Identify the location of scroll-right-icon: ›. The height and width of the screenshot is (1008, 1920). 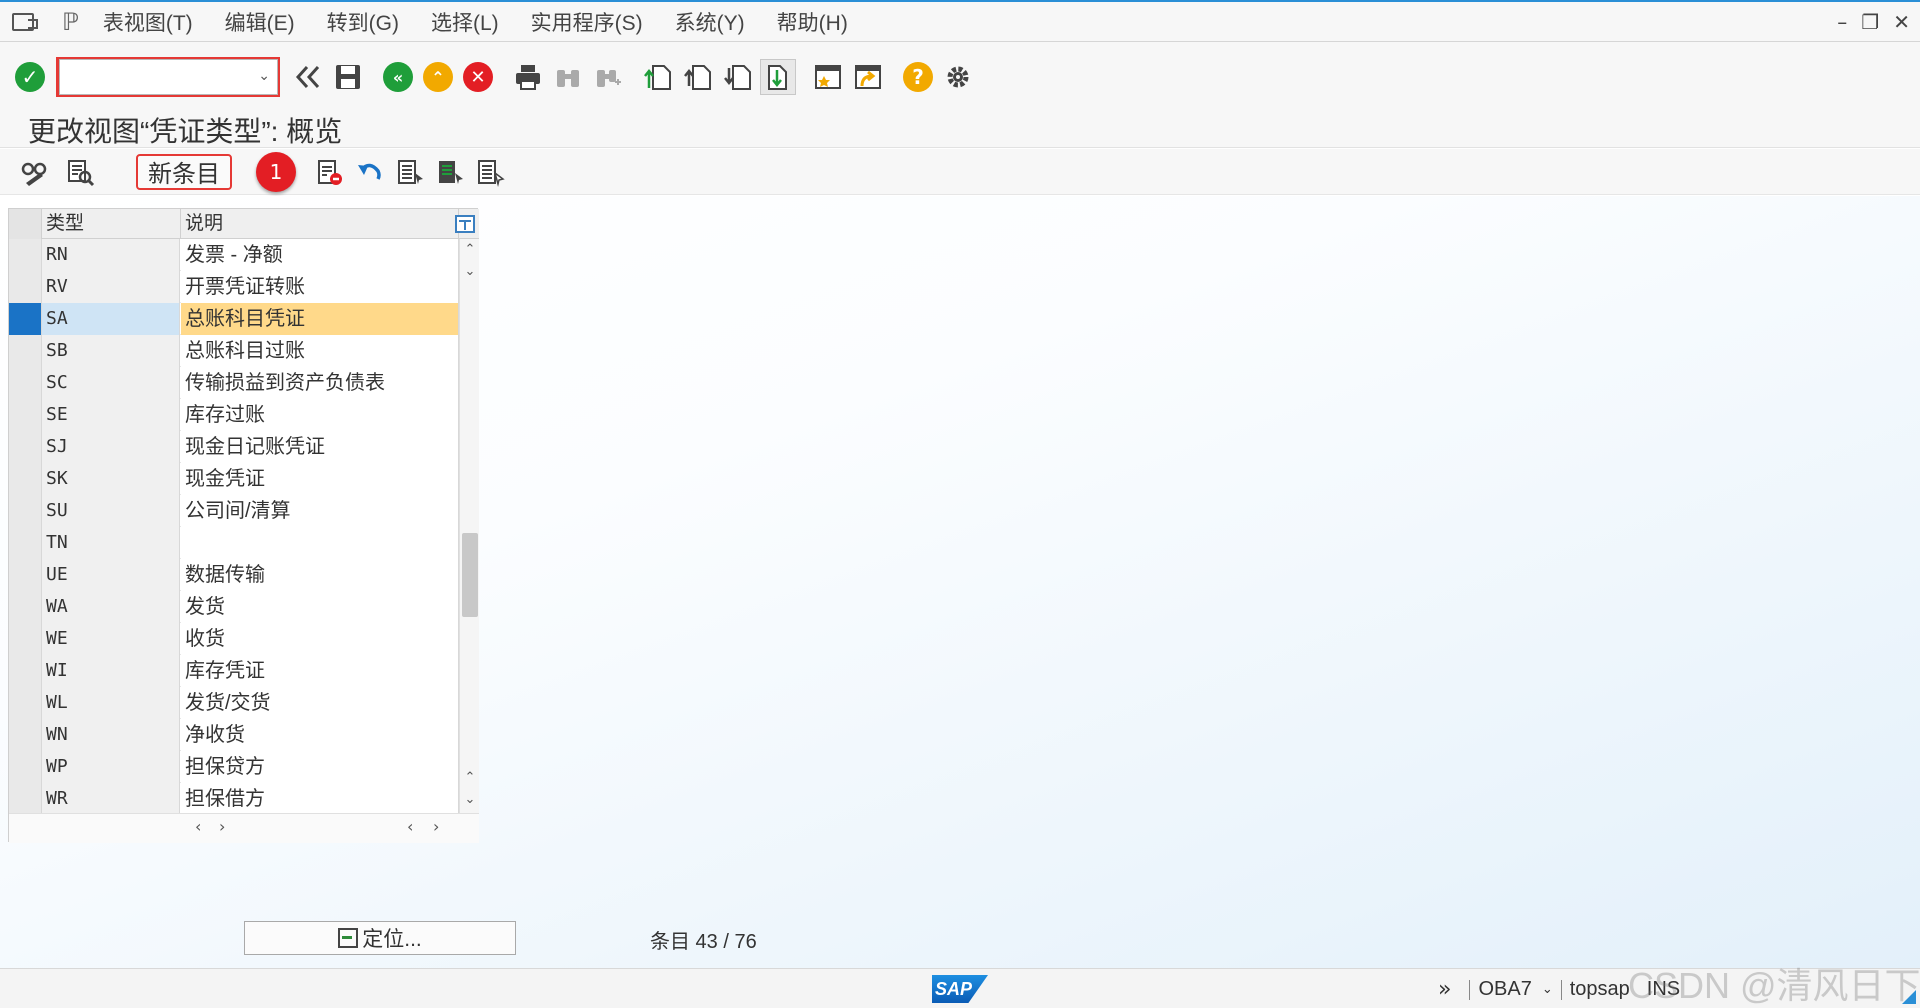
(222, 826).